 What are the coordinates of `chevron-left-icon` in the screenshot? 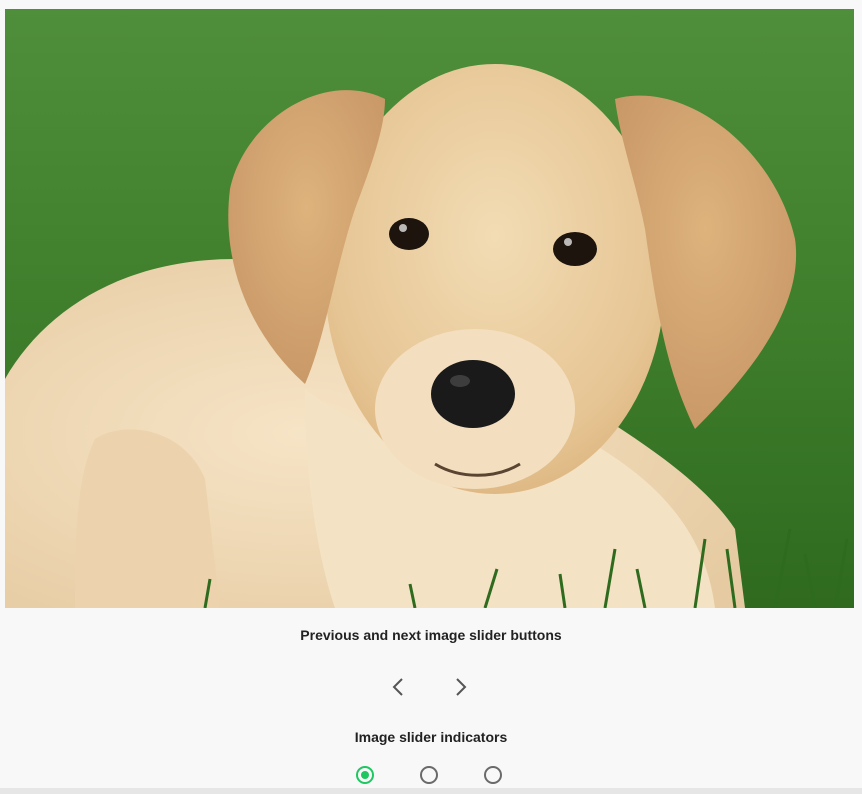 It's located at (397, 687).